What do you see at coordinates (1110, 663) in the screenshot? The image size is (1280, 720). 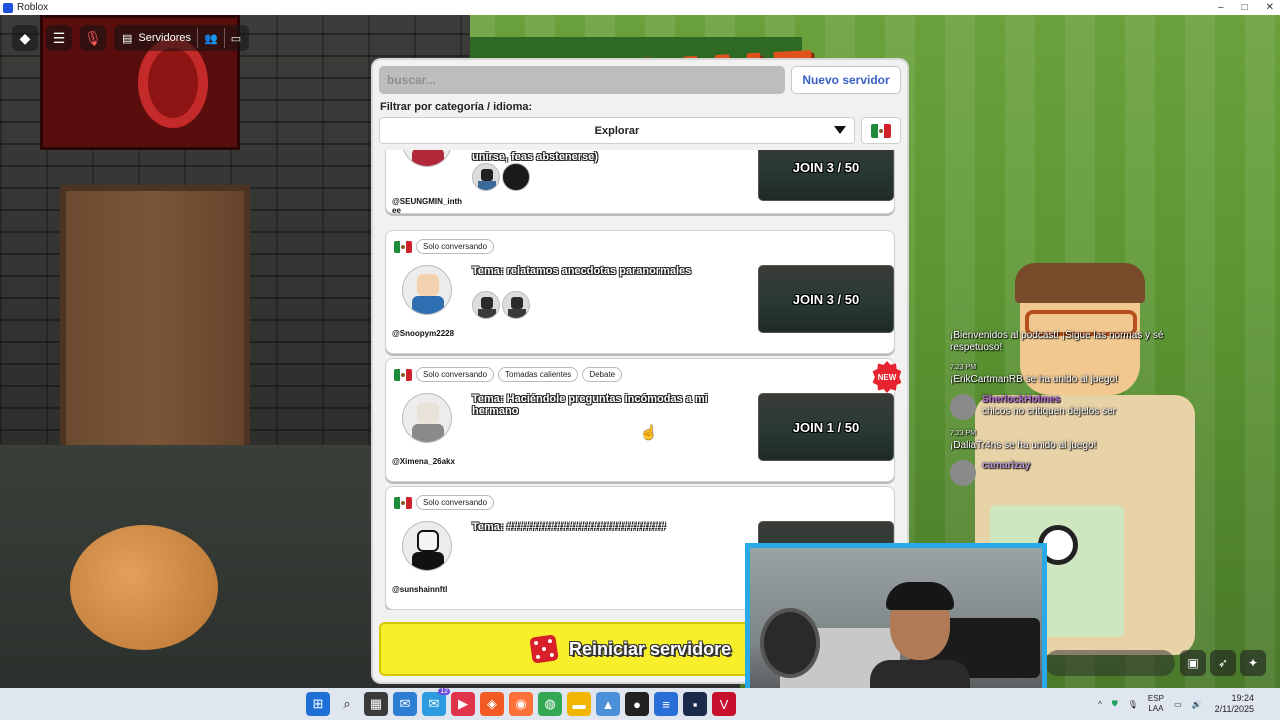 I see `chat-input` at bounding box center [1110, 663].